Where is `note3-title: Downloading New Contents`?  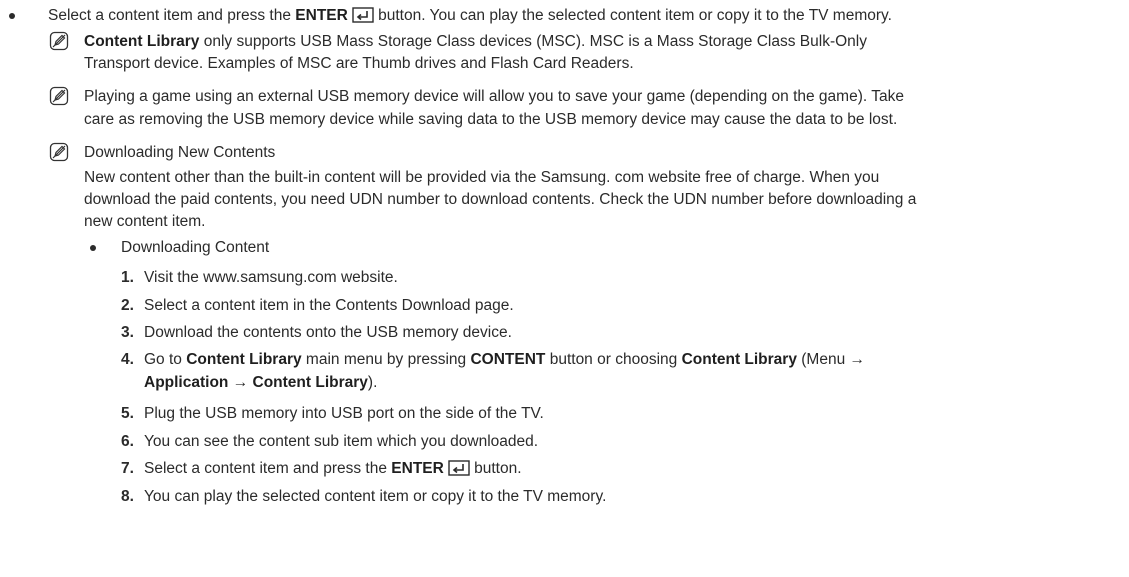 note3-title: Downloading New Contents is located at coordinates (180, 152).